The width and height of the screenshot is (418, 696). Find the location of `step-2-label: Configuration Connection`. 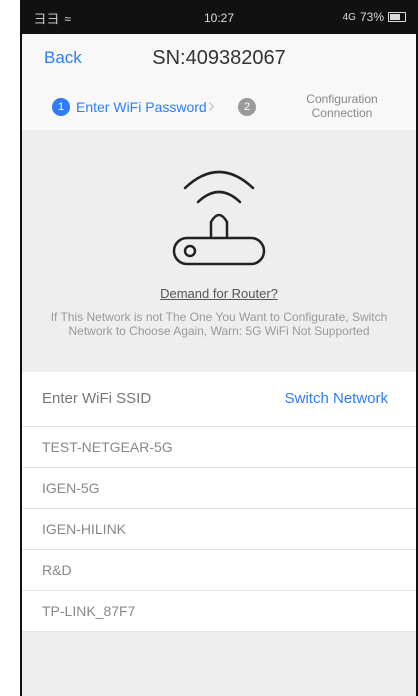

step-2-label: Configuration Connection is located at coordinates (342, 106).